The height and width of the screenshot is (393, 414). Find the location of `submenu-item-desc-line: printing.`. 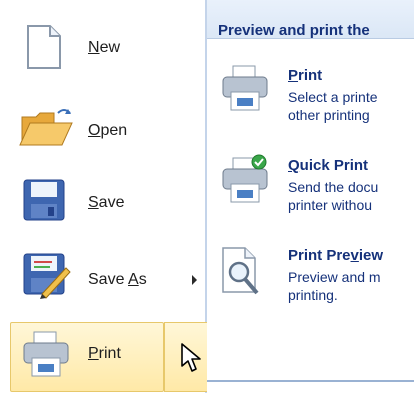

submenu-item-desc-line: printing. is located at coordinates (313, 295).